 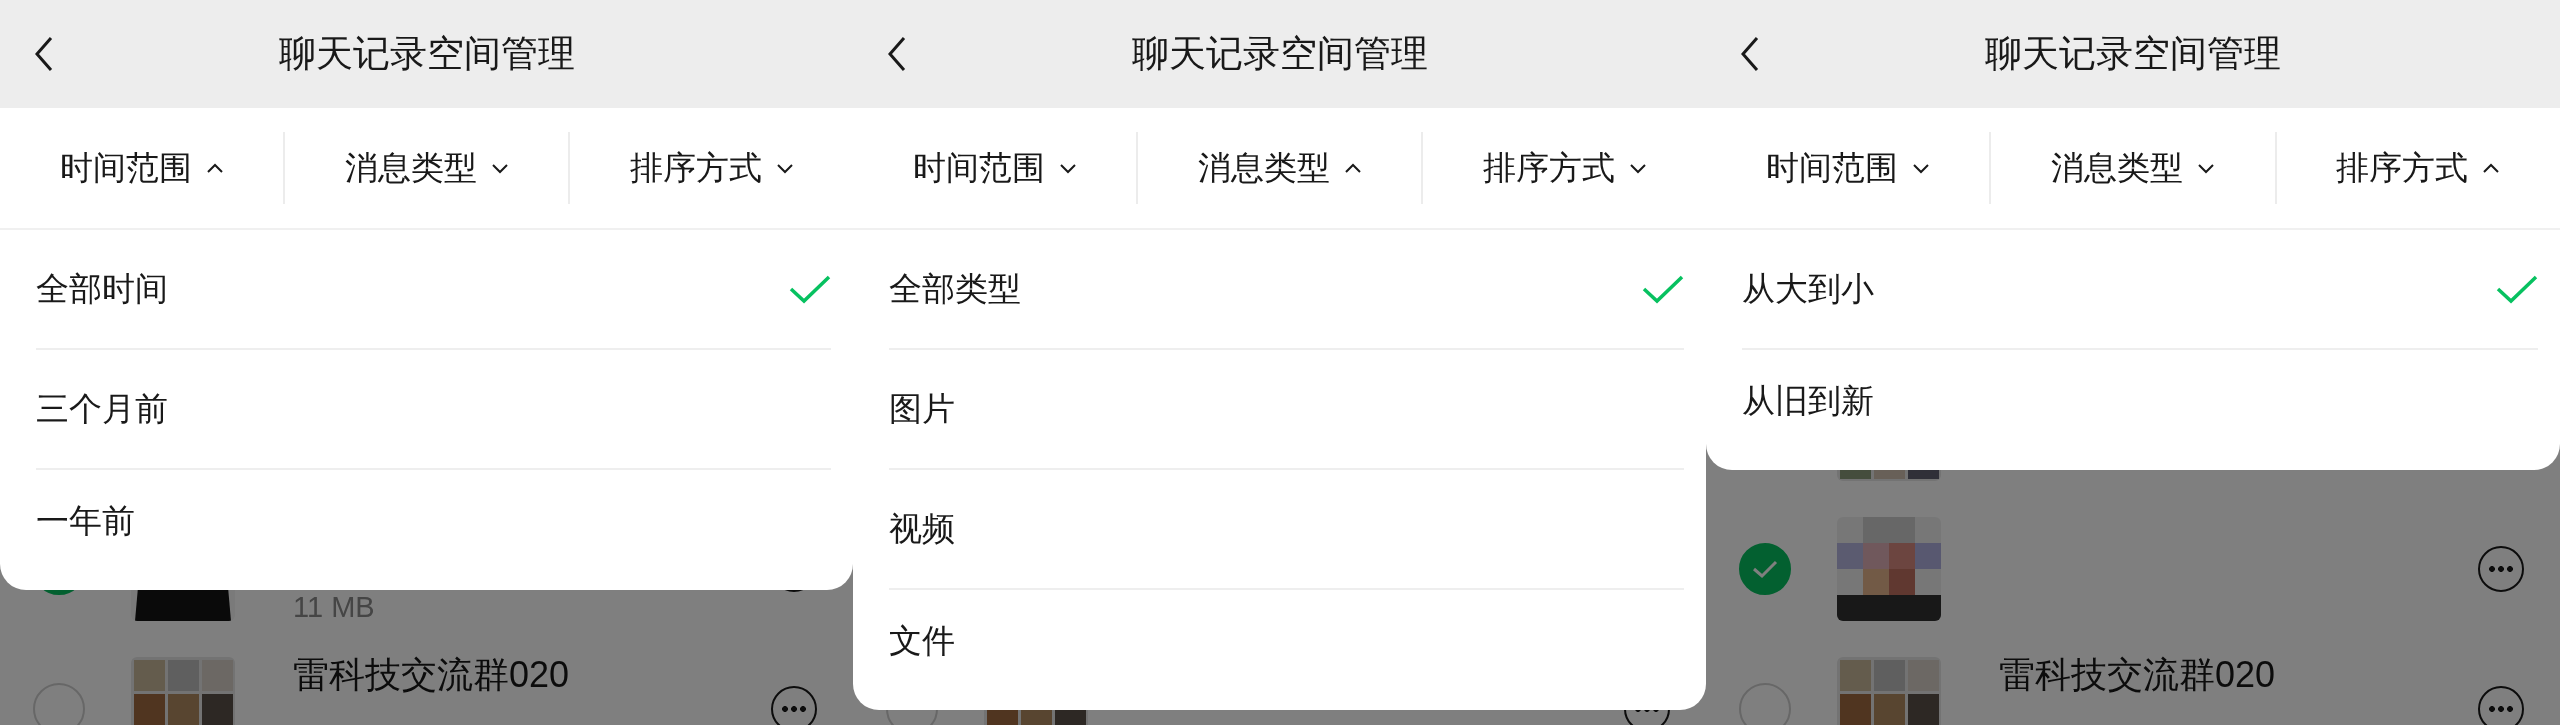 I want to click on dropdown-option: 全部时间, so click(x=433, y=290).